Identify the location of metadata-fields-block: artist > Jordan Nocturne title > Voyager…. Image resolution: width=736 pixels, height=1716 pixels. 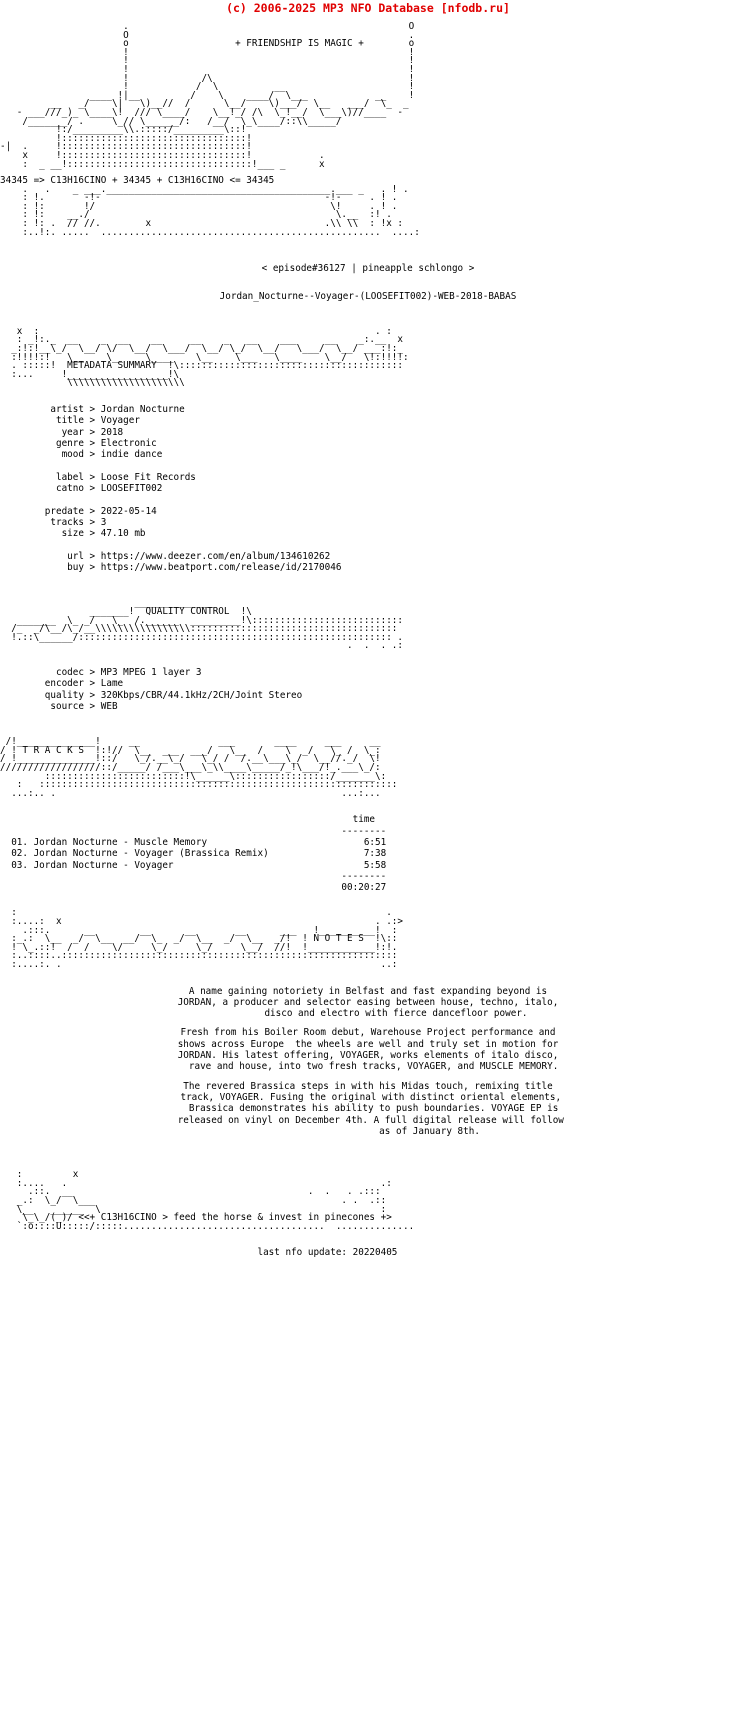
(193, 489).